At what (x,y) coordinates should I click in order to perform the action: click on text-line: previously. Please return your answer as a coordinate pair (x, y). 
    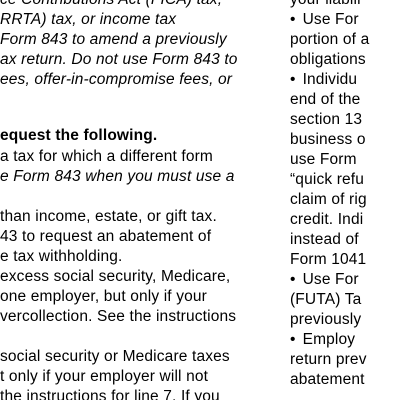
    Looking at the image, I should click on (326, 319).